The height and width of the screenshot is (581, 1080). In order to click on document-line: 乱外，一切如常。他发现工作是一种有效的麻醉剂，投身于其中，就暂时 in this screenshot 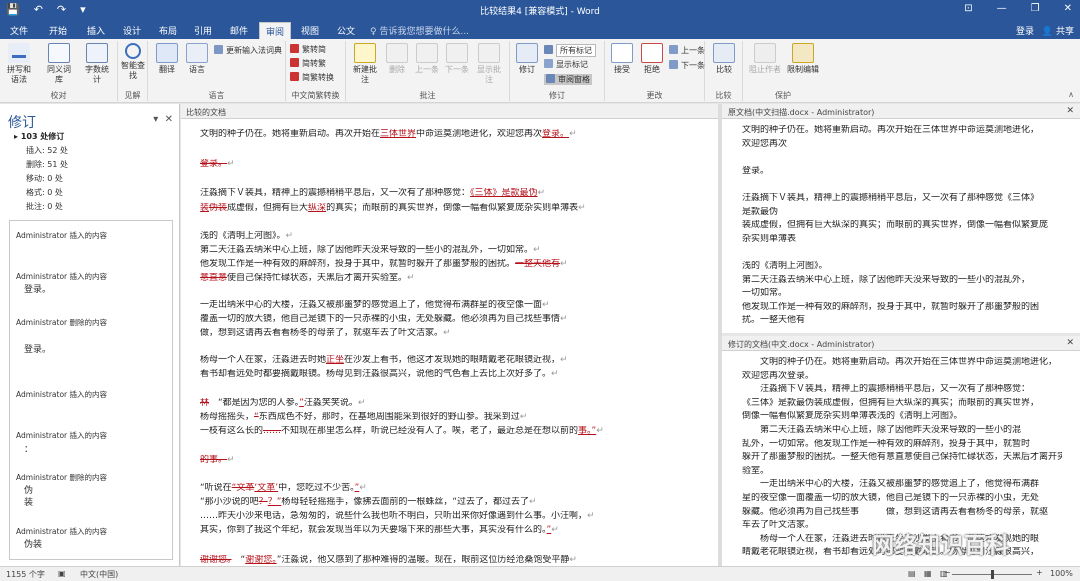, I will do `click(902, 444)`.